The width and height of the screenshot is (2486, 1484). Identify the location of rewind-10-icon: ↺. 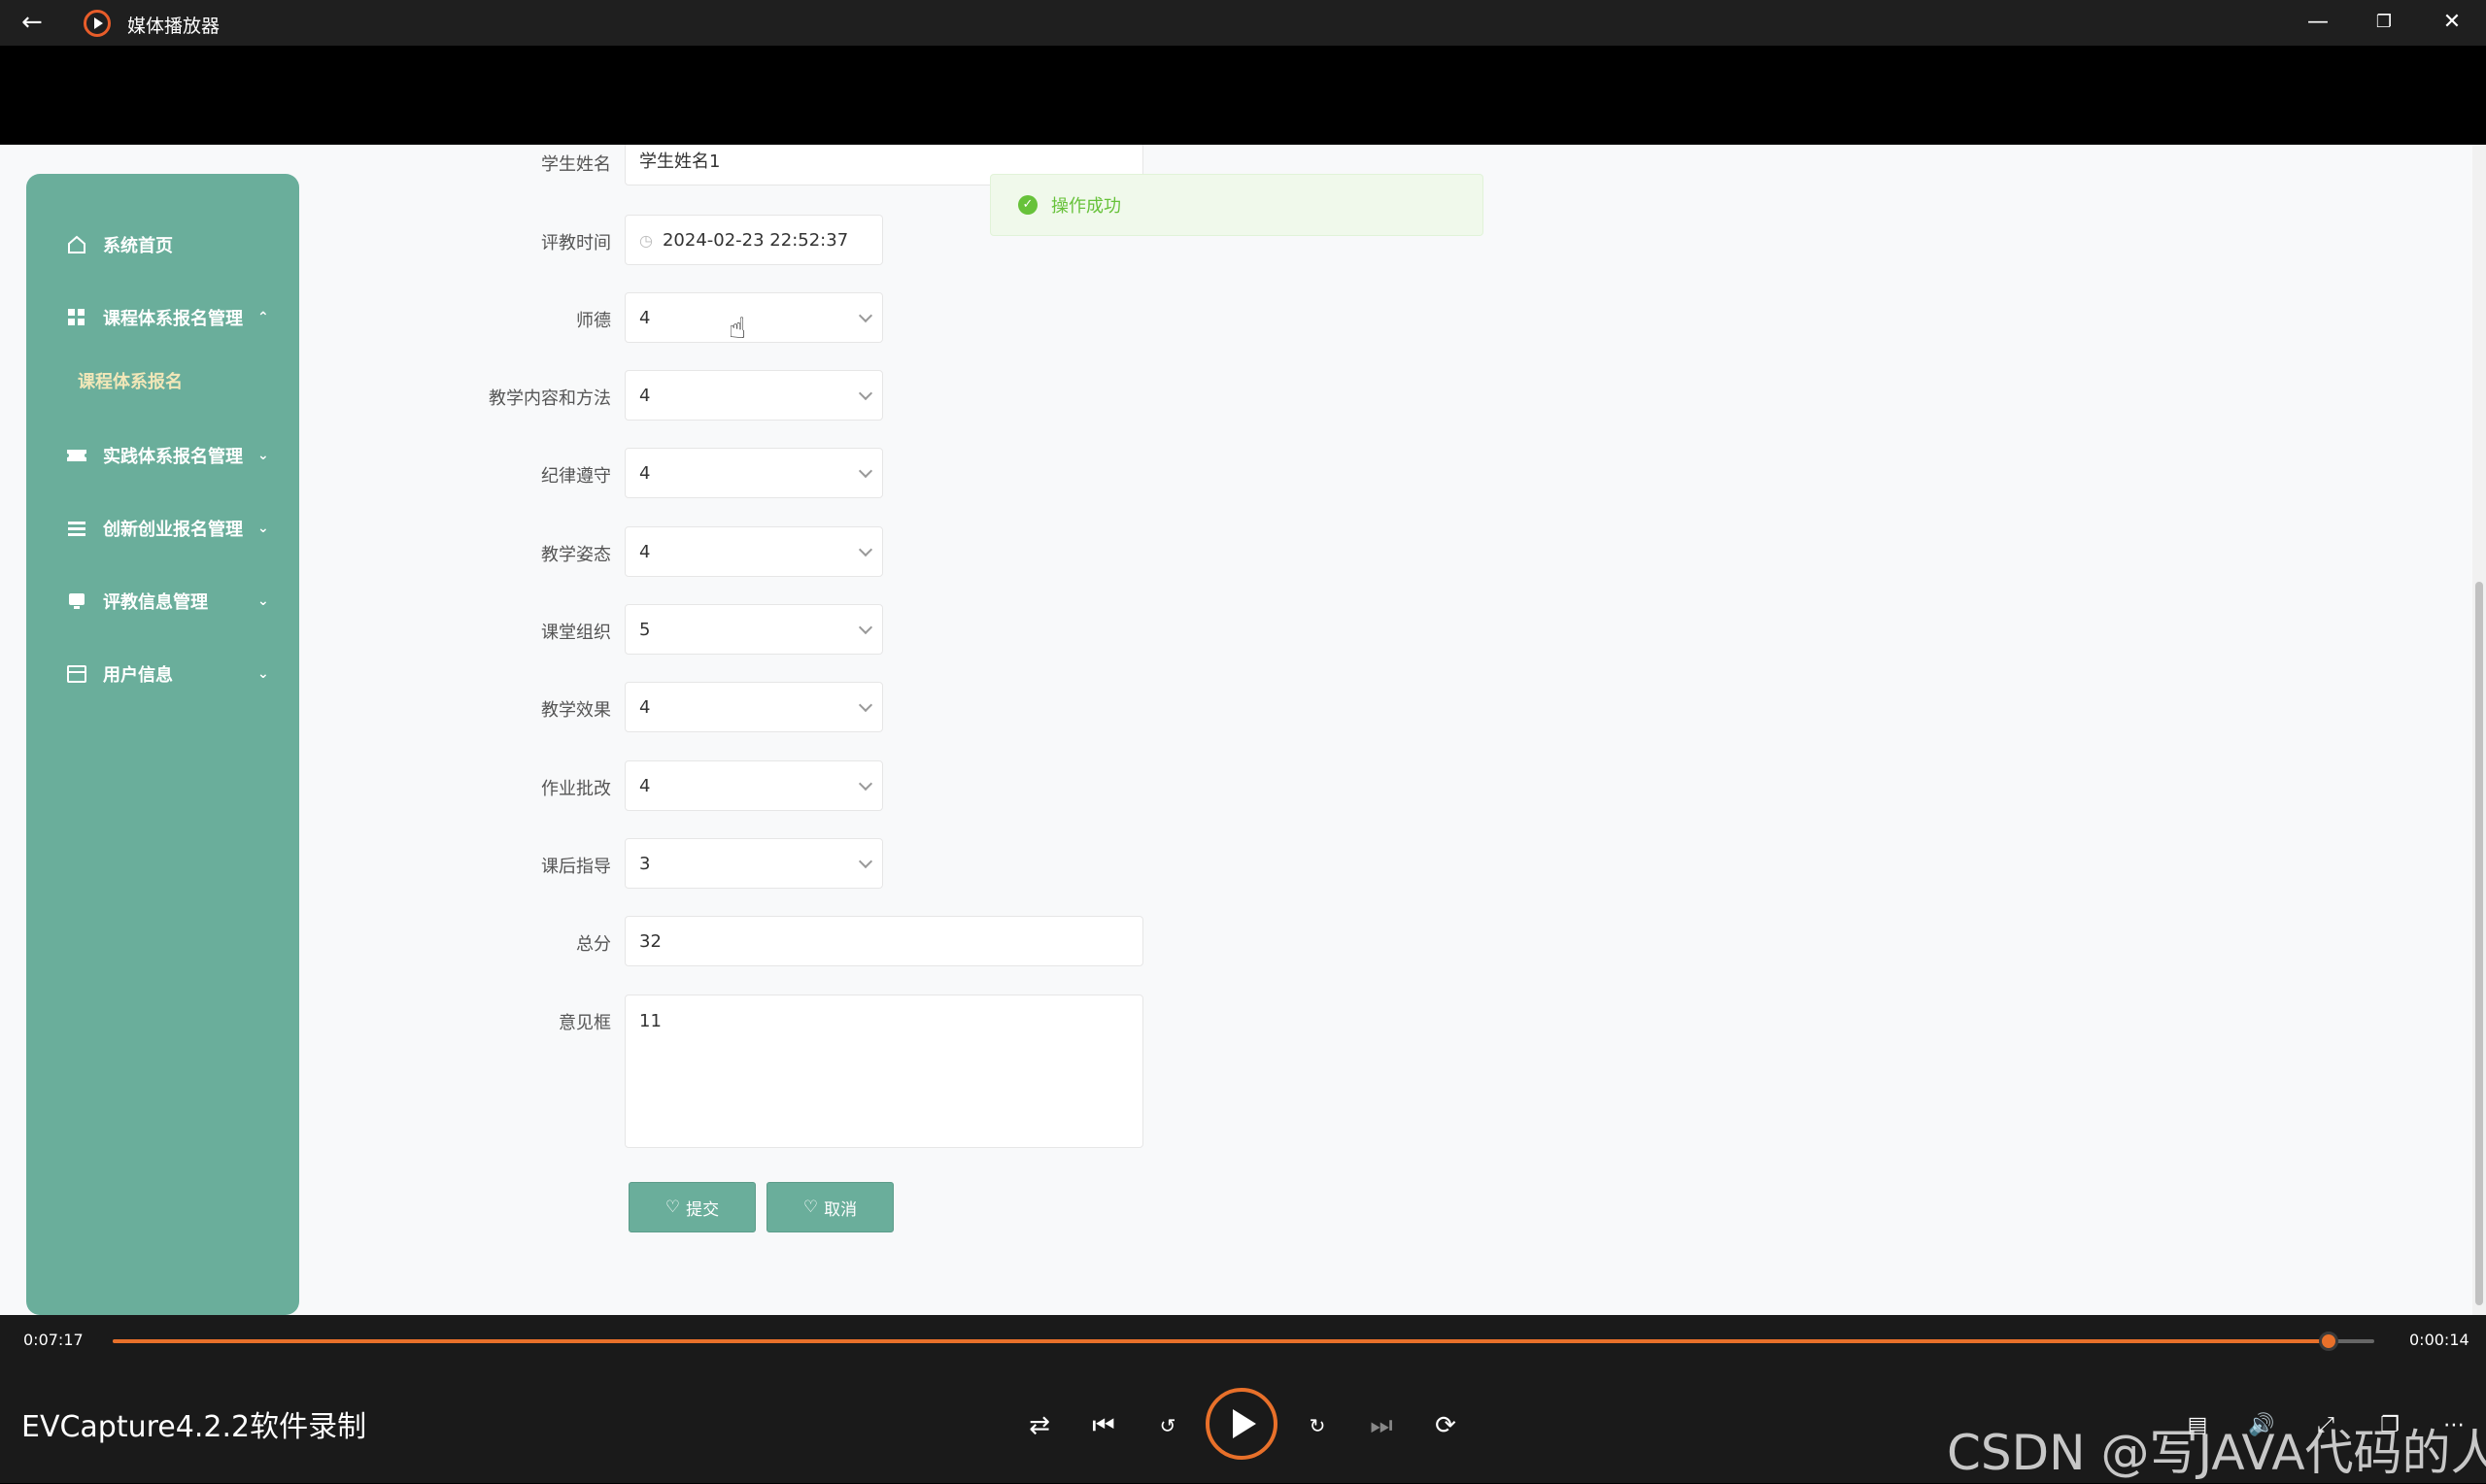
(1167, 1425).